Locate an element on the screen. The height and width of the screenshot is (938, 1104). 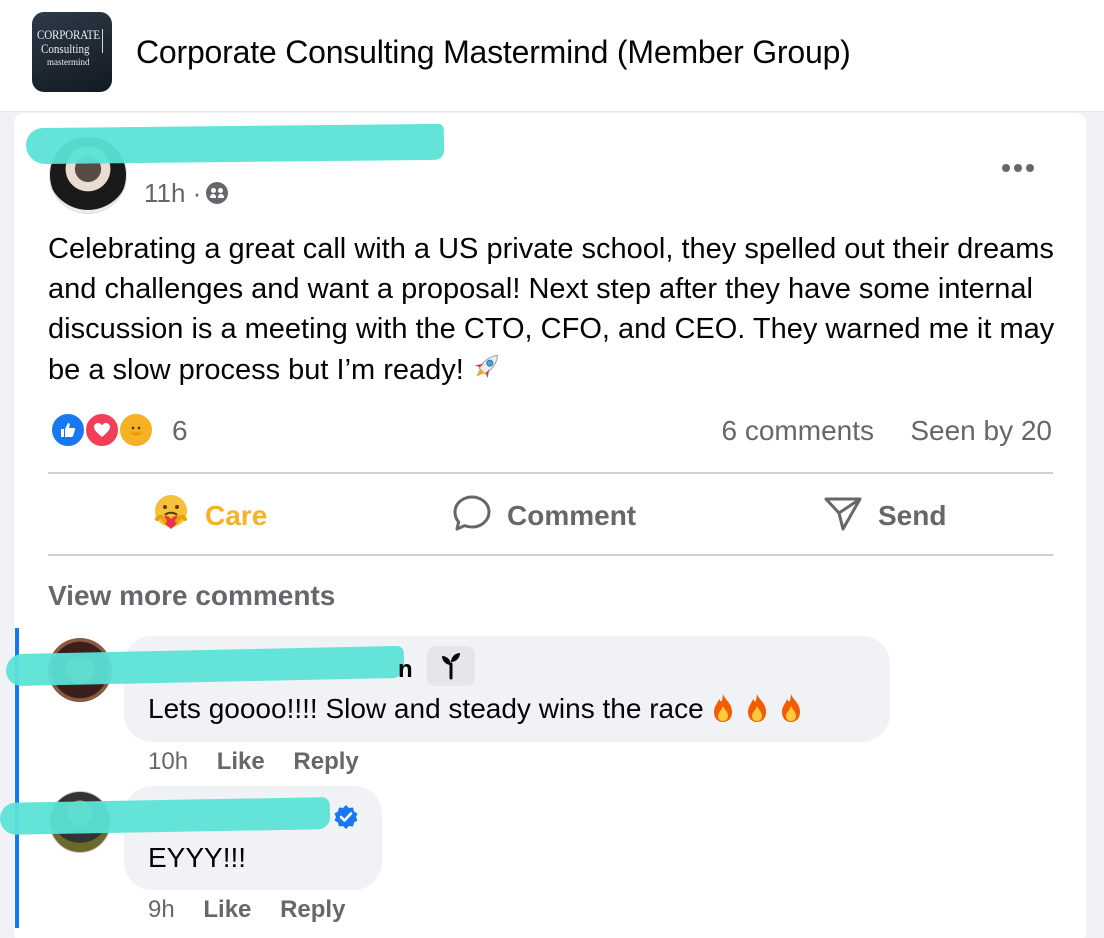
comment-bubble-icon is located at coordinates (472, 516).